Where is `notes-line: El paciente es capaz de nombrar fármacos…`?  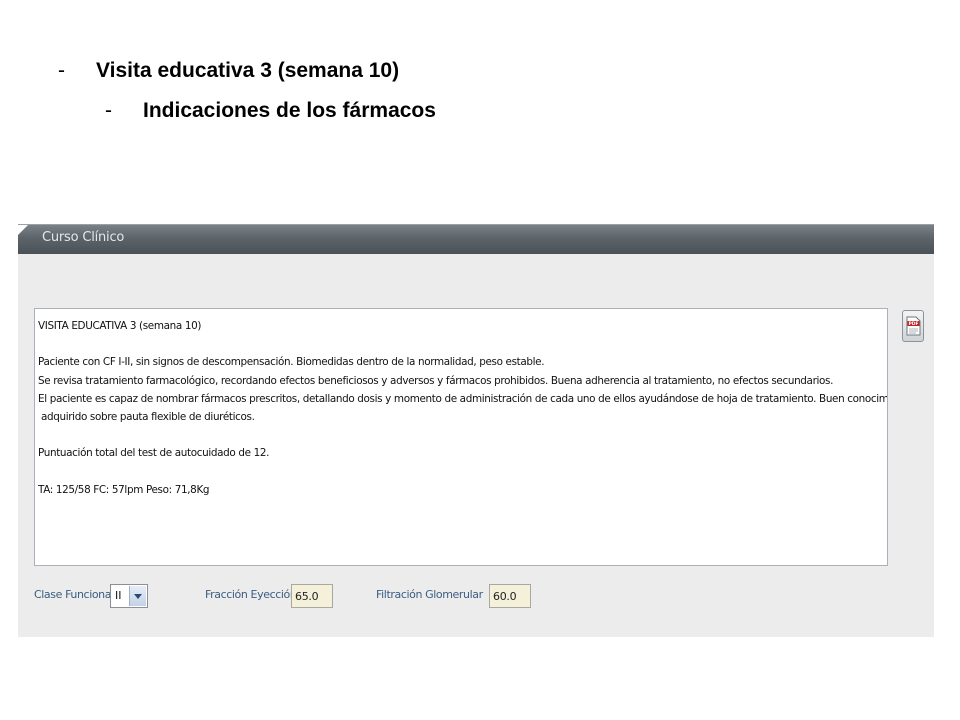 notes-line: El paciente es capaz de nombrar fármacos… is located at coordinates (463, 398).